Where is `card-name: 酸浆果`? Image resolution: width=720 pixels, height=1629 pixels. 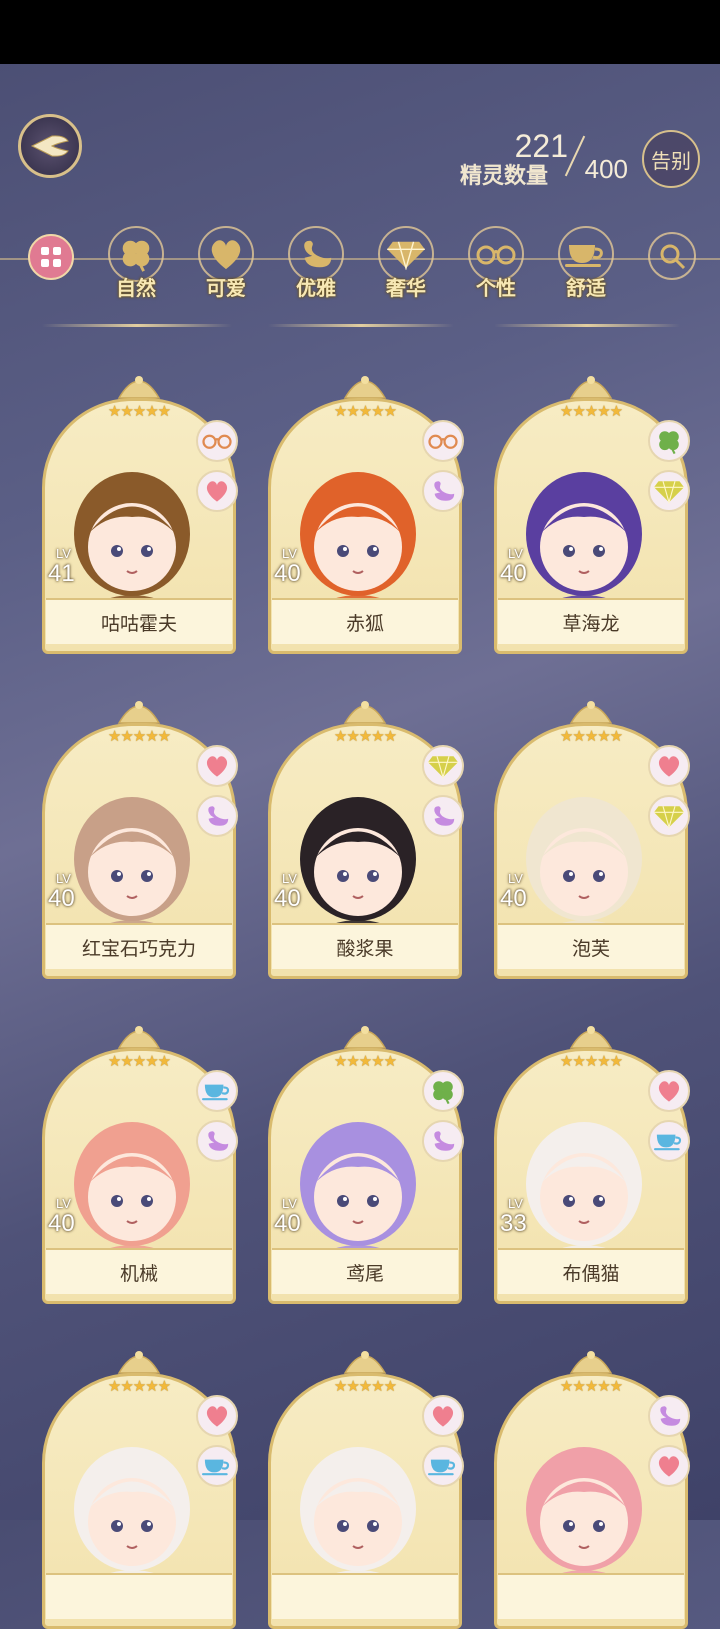
card-name: 酸浆果 is located at coordinates (365, 946).